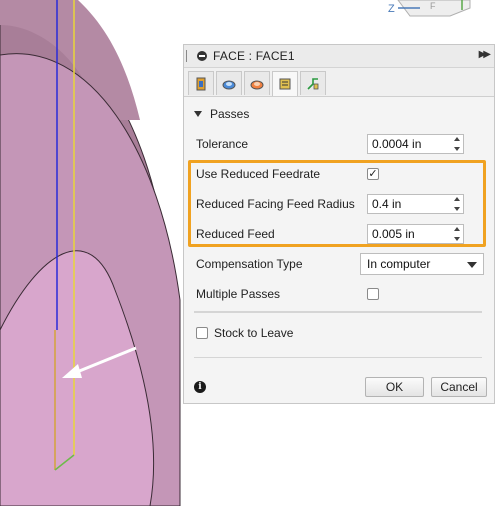 The width and height of the screenshot is (499, 506). What do you see at coordinates (235, 234) in the screenshot?
I see `reduced-feed-label: Reduced Feed` at bounding box center [235, 234].